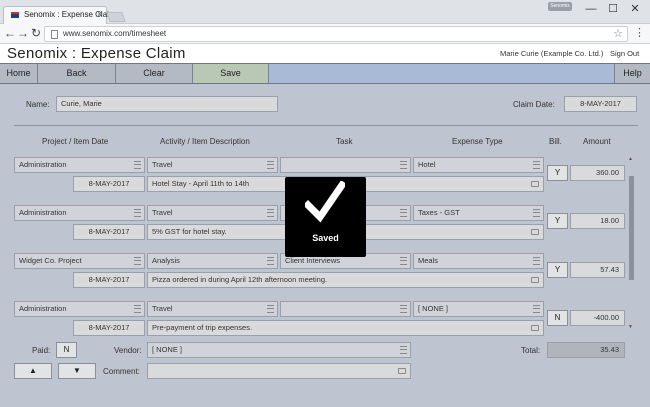 The height and width of the screenshot is (407, 650). I want to click on scroll-thumb, so click(631, 228).